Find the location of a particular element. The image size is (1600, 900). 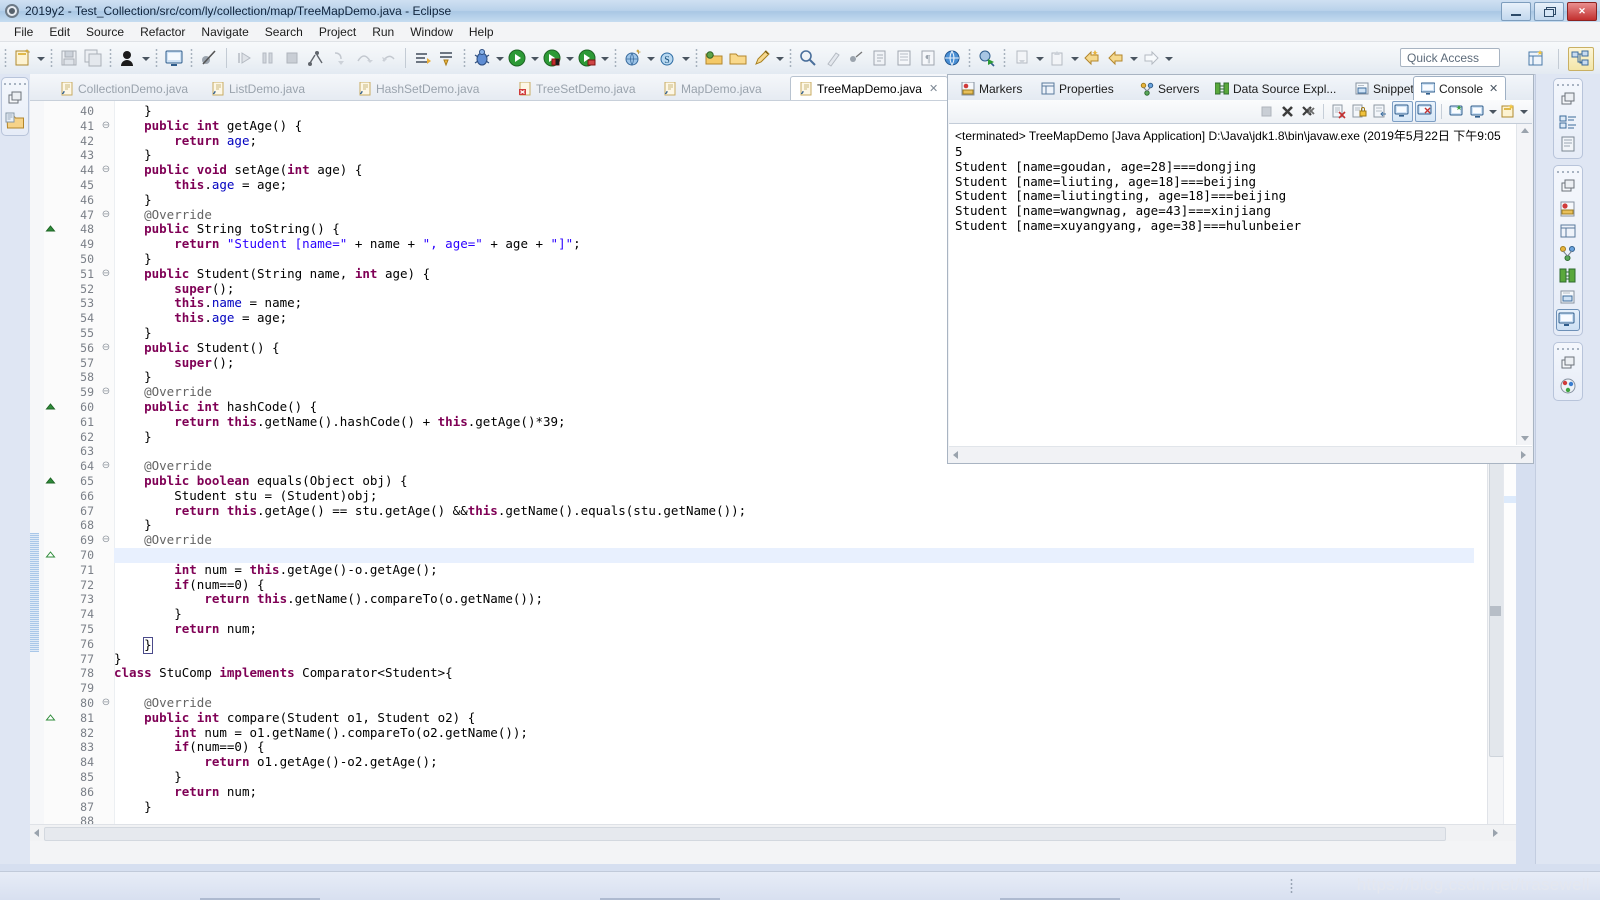

code-line: Student stu = (Student)obj; is located at coordinates (245, 496).